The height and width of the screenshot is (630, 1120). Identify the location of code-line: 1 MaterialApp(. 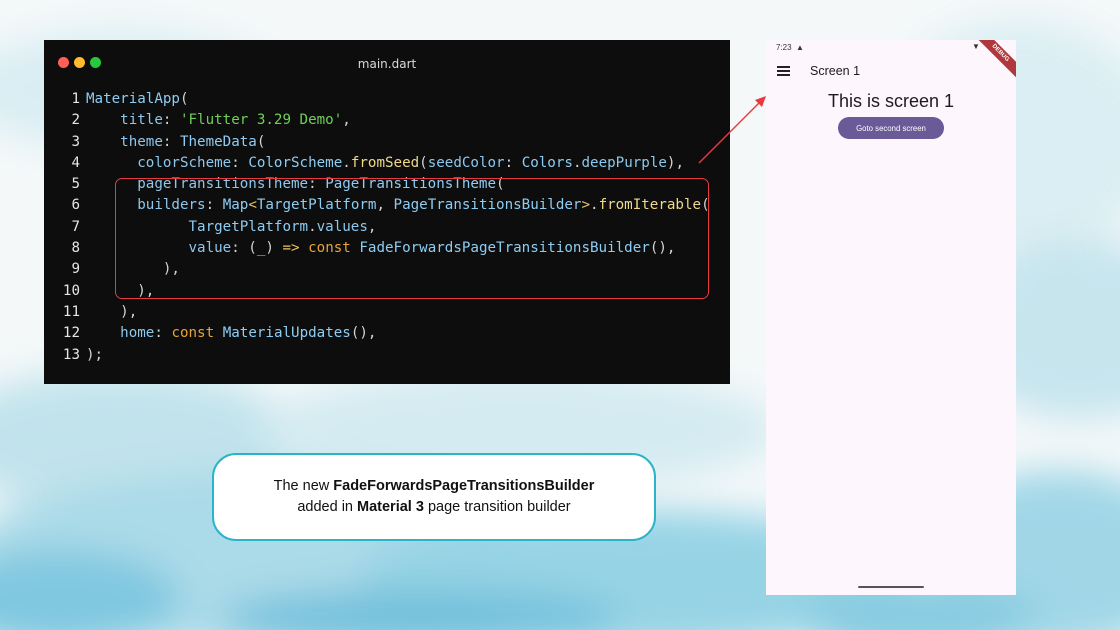
(384, 99).